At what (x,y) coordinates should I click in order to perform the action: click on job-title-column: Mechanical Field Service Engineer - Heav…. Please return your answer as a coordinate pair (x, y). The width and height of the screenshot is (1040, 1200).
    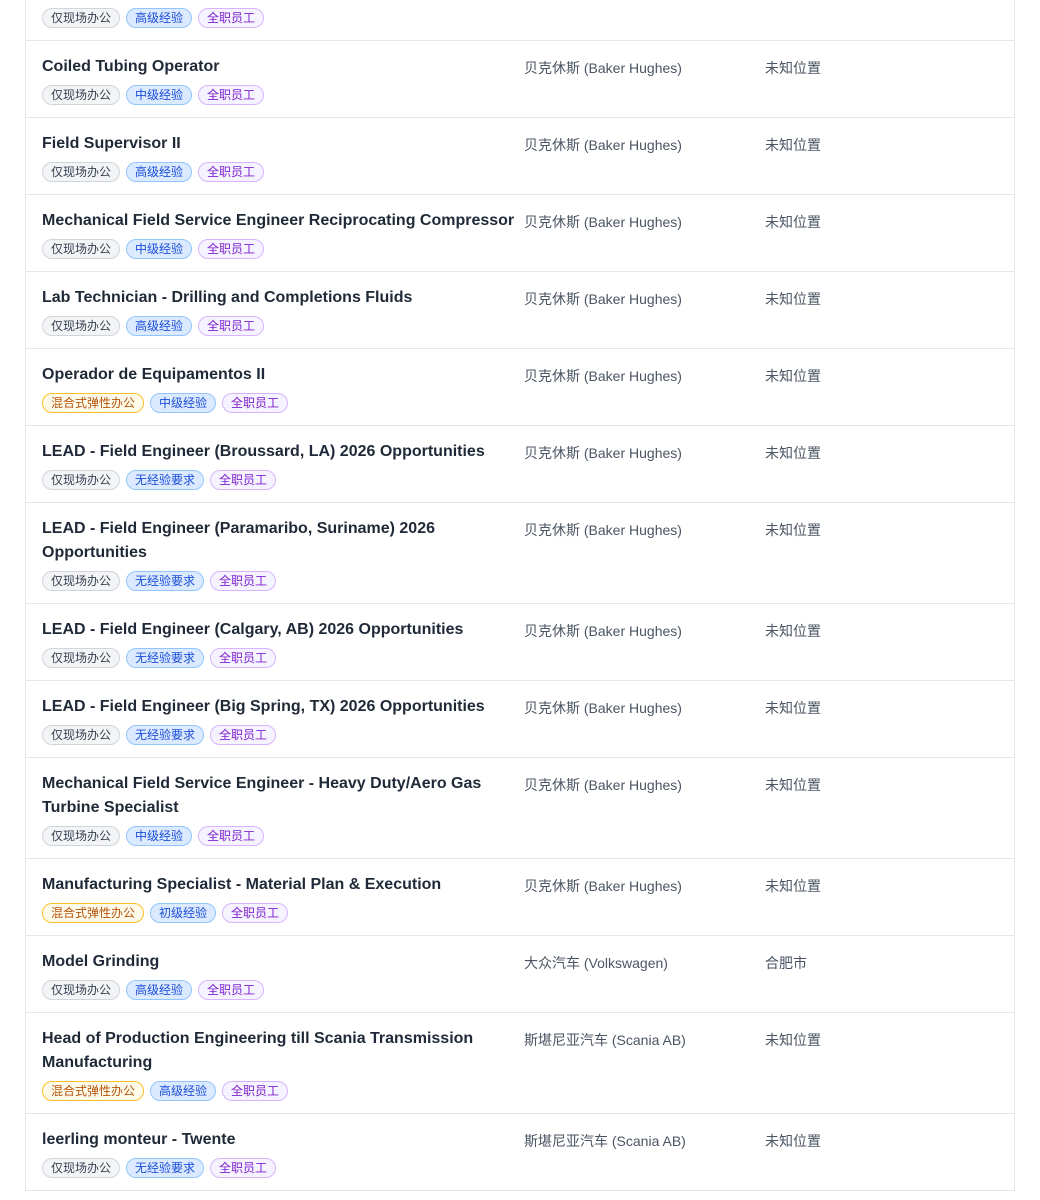
    Looking at the image, I should click on (283, 809).